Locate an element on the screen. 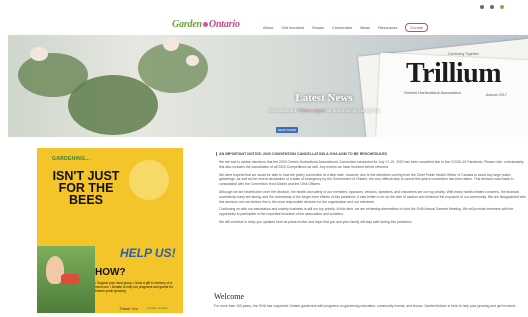  nav-about: About is located at coordinates (268, 27).